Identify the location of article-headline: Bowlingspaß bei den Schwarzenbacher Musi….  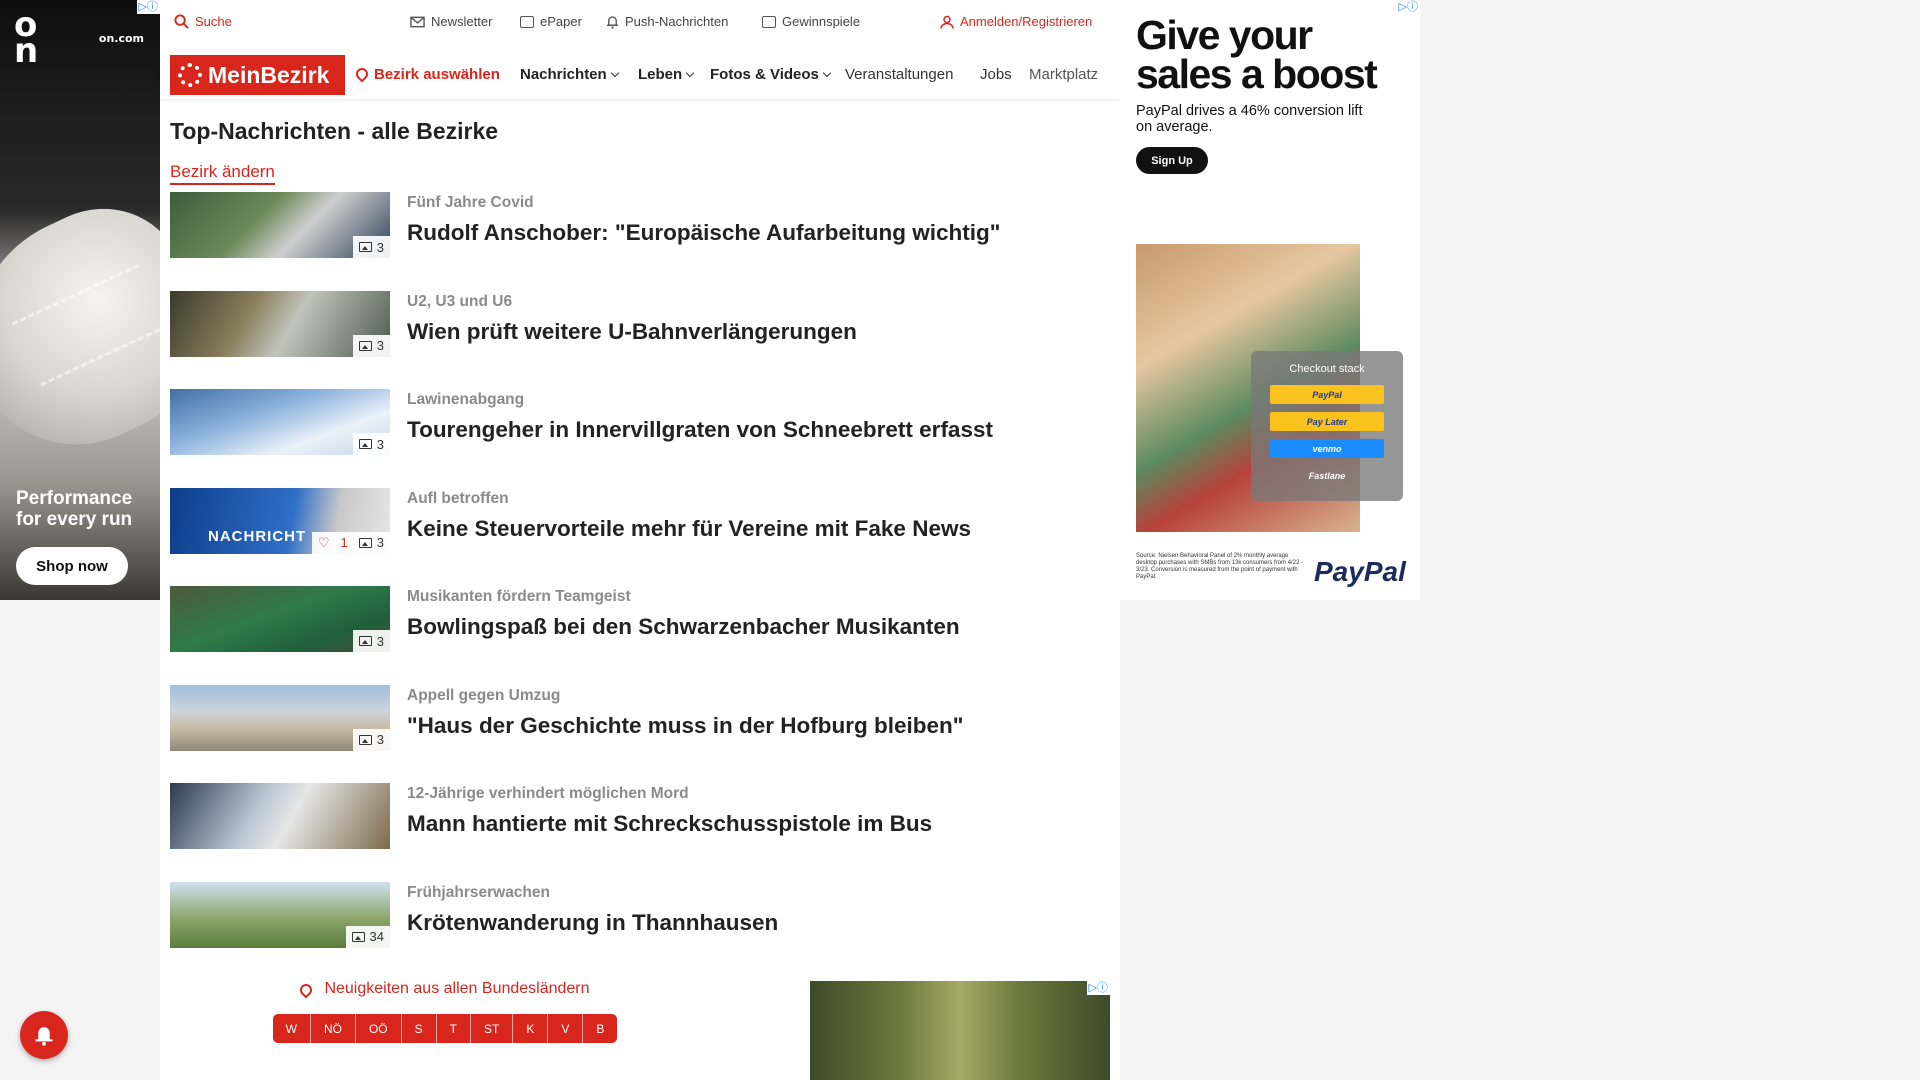
(683, 627).